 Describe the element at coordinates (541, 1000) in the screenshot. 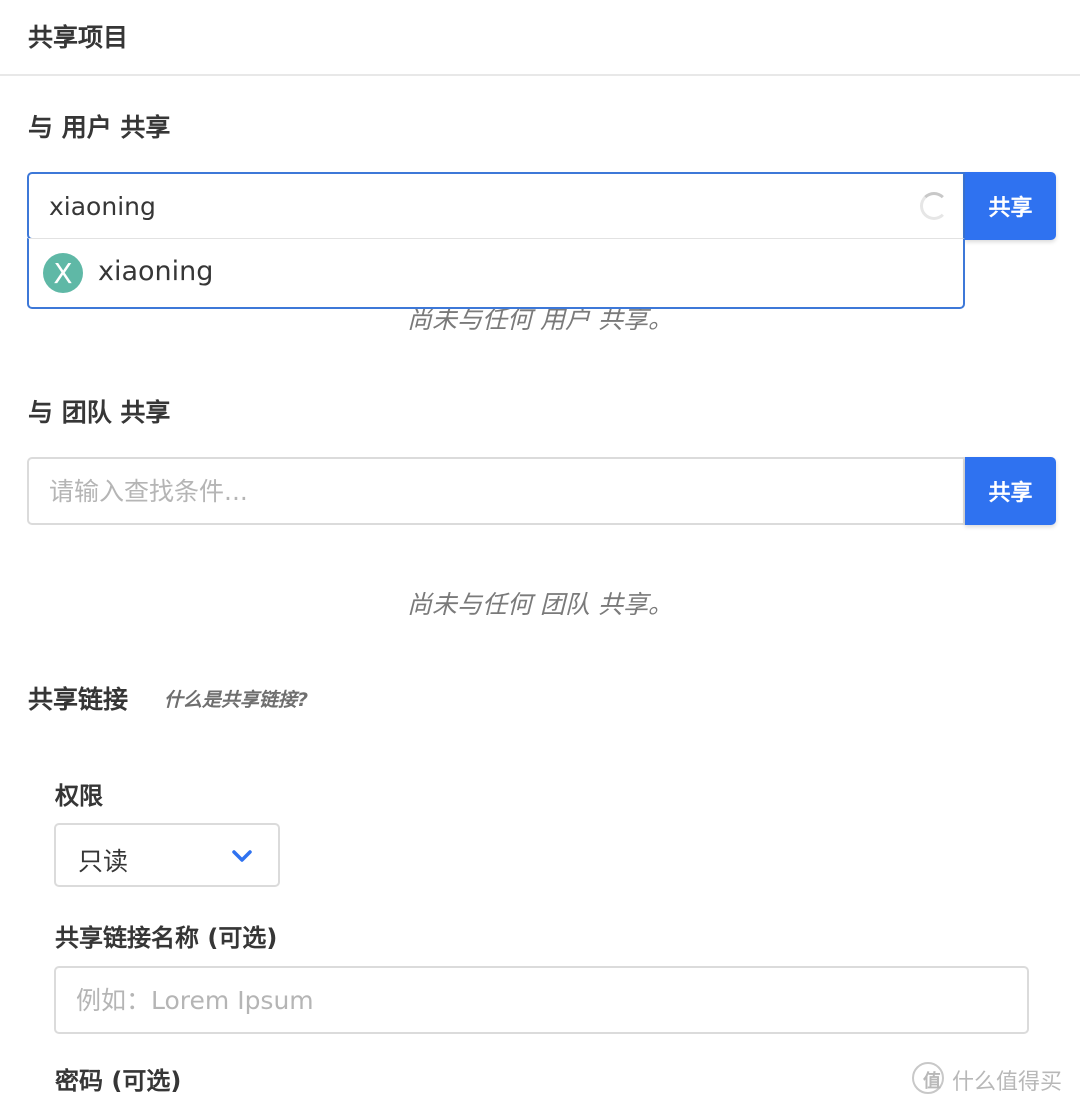

I see `share-link-name-input` at that location.